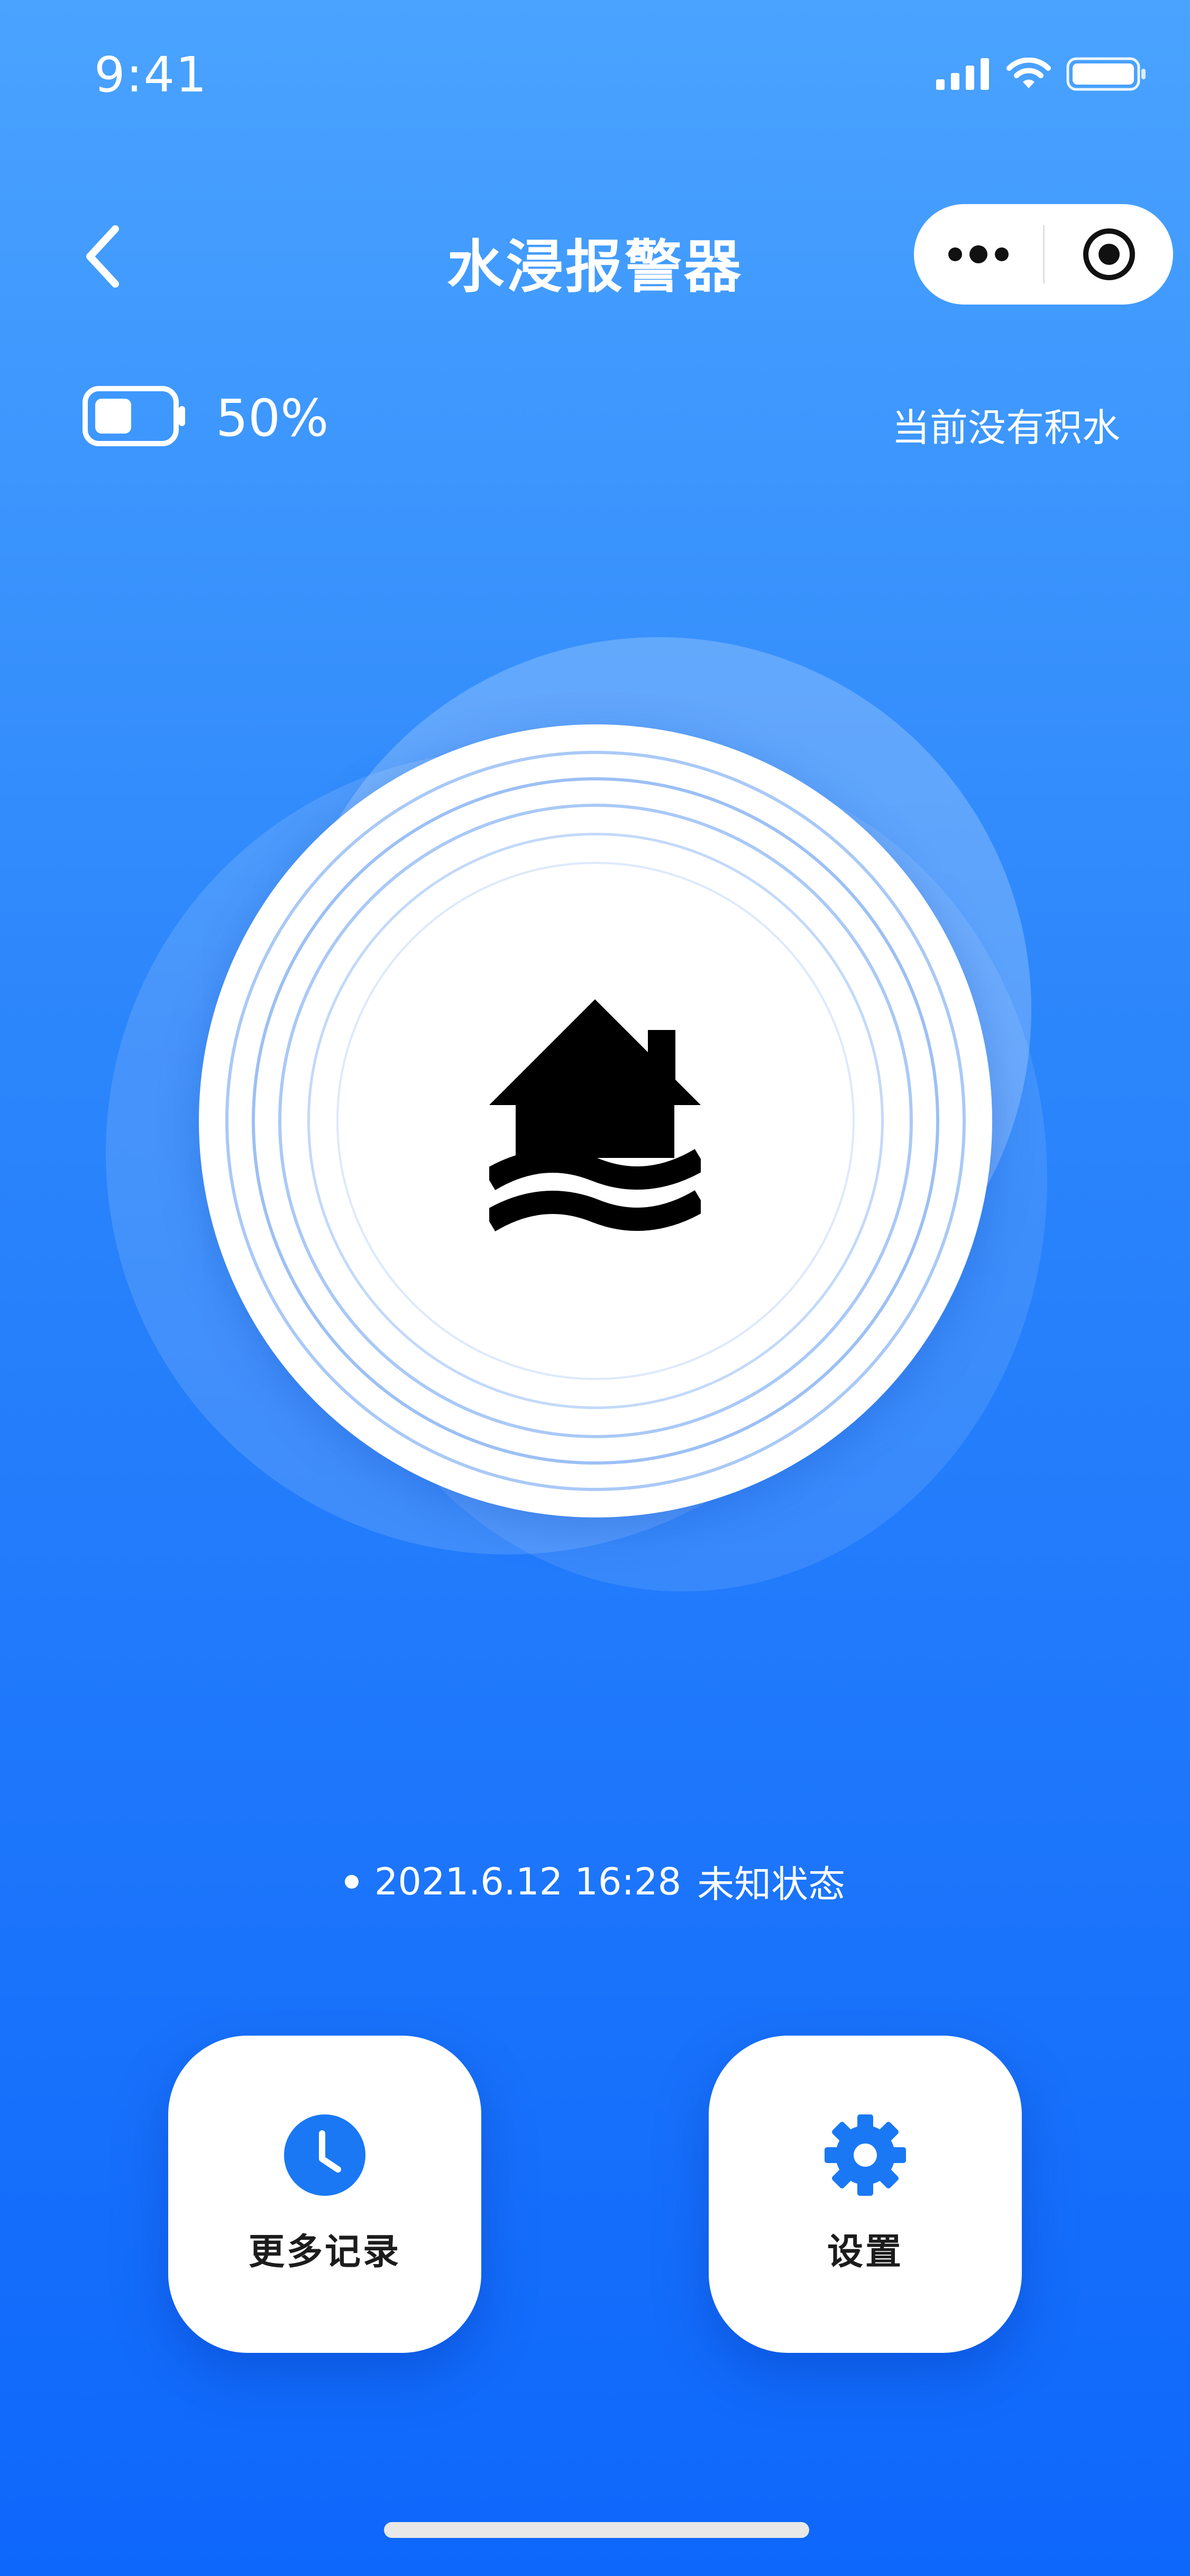  What do you see at coordinates (596, 2530) in the screenshot?
I see `home-indicator` at bounding box center [596, 2530].